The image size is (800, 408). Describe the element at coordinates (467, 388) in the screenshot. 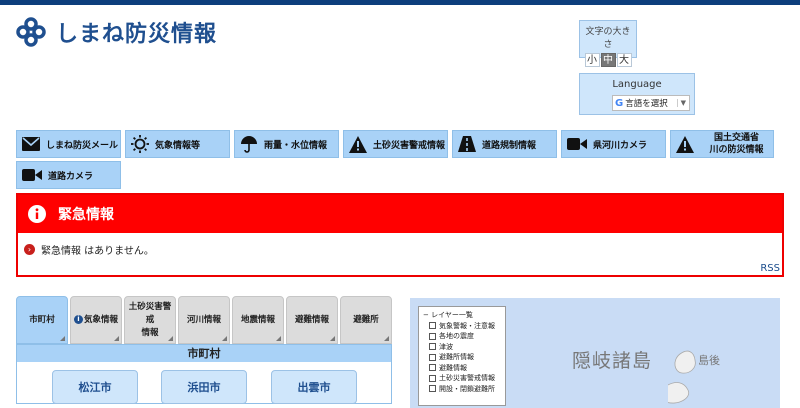

I see `layer-label: 開設・閉鎖避難所` at that location.